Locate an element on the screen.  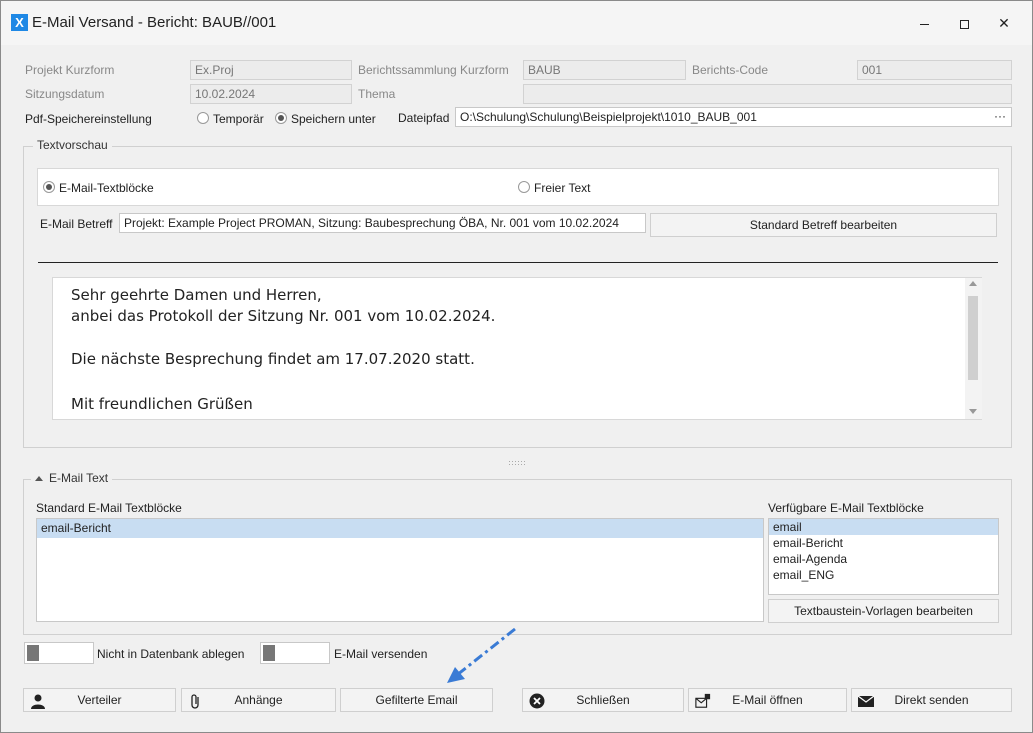
pdf-speichereinstellung-label: Pdf-Speichereinstellung is located at coordinates (88, 119).